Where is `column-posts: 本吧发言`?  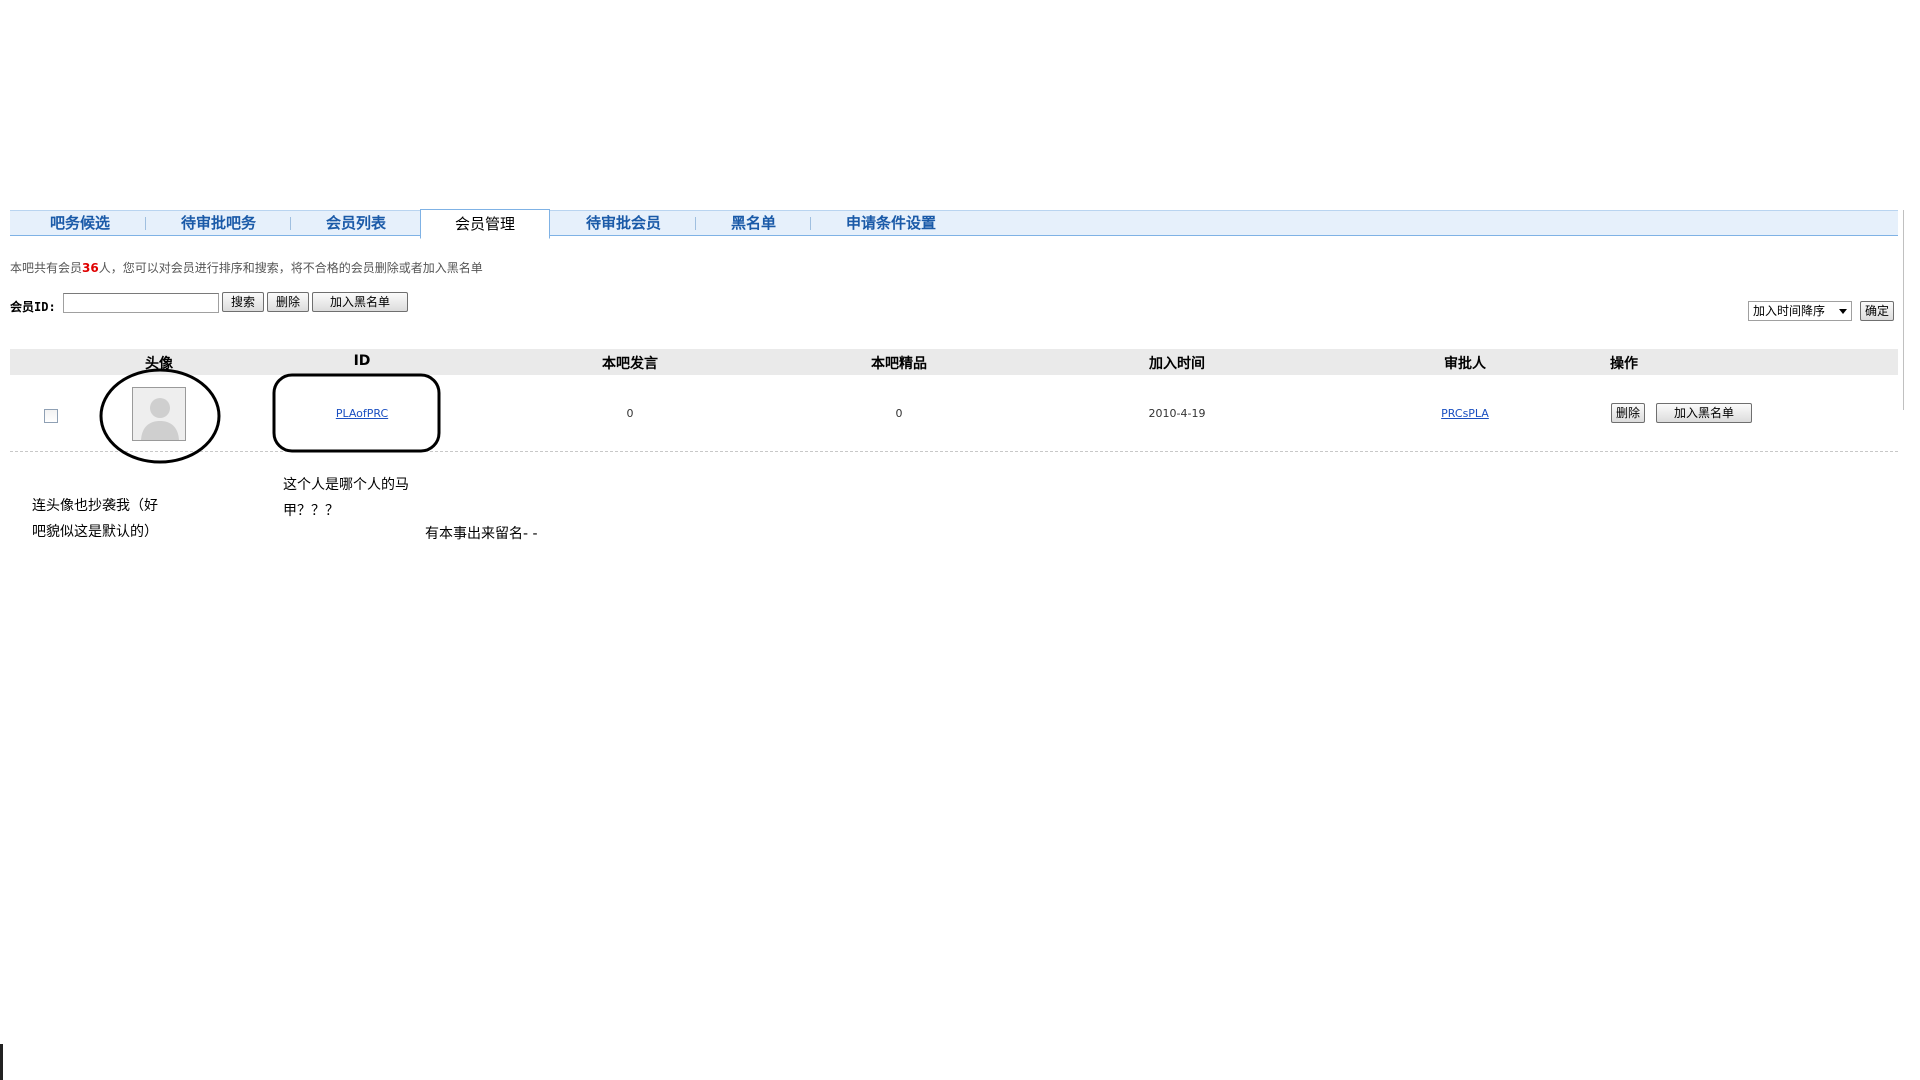
column-posts: 本吧发言 is located at coordinates (630, 364).